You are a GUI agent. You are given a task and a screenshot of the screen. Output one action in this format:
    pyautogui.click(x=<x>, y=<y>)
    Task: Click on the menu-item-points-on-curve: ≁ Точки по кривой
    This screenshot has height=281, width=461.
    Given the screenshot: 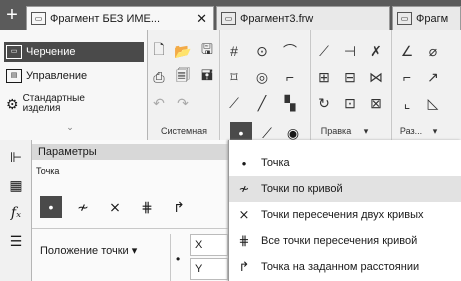 What is the action you would take?
    pyautogui.click(x=345, y=189)
    